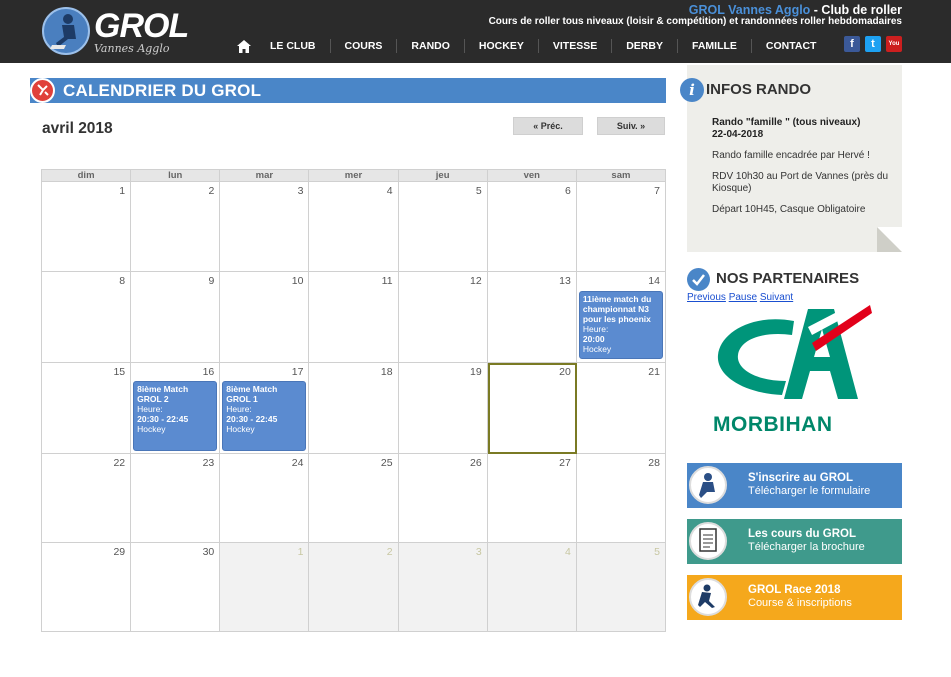 The image size is (951, 677). I want to click on partners-title: NOS PARTENAIRES, so click(788, 278).